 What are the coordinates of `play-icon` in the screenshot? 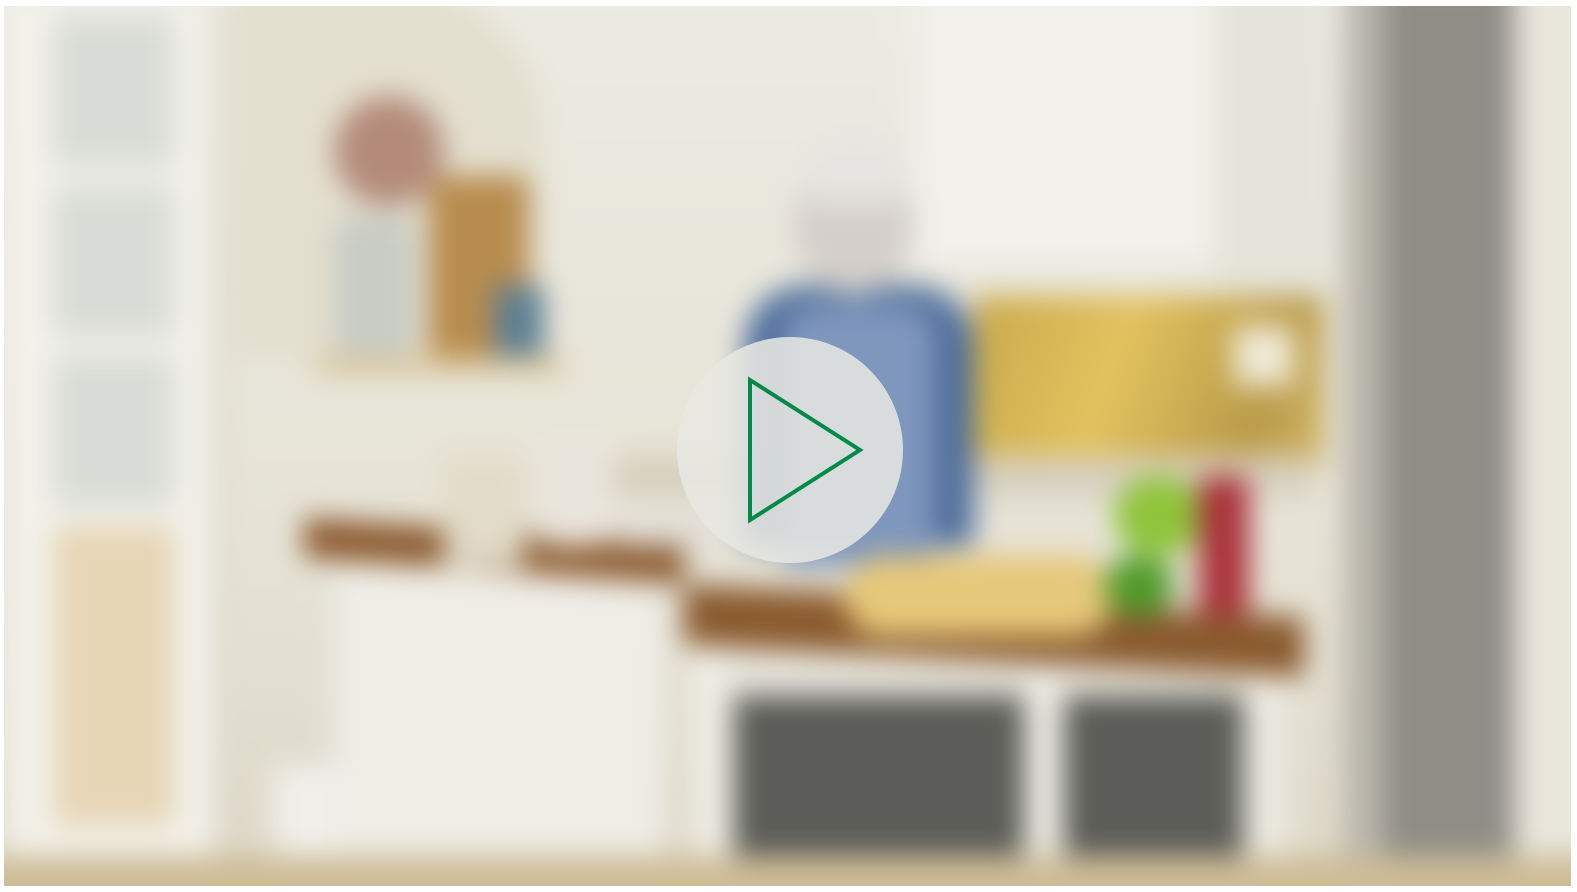 It's located at (806, 450).